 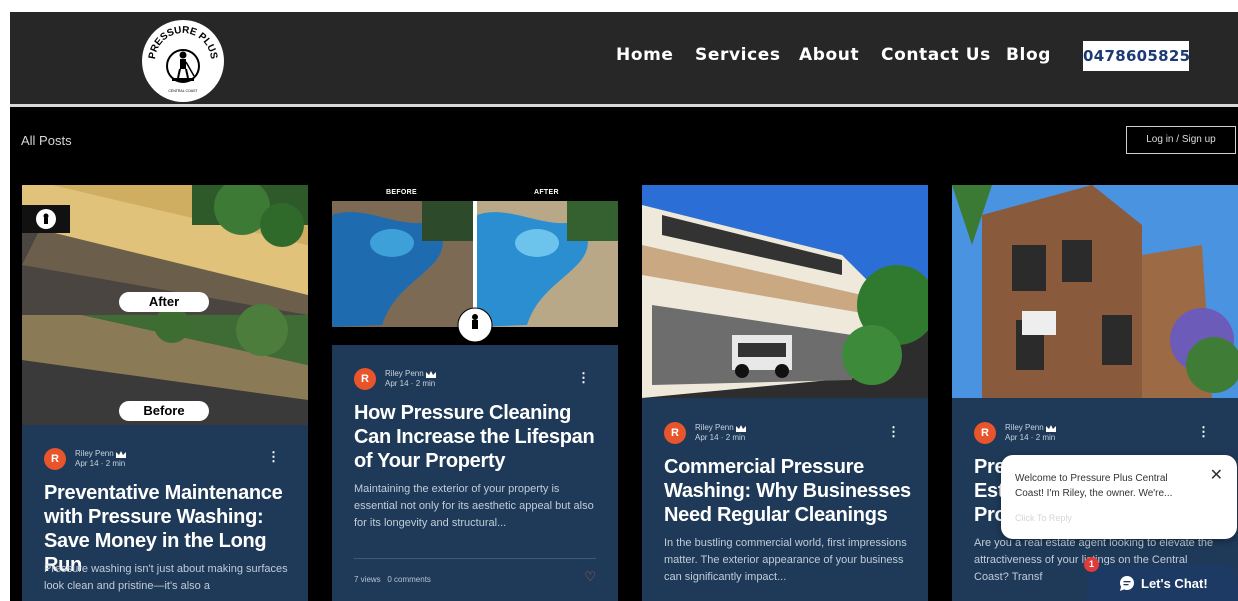 I want to click on after-label: AFTER, so click(x=546, y=192).